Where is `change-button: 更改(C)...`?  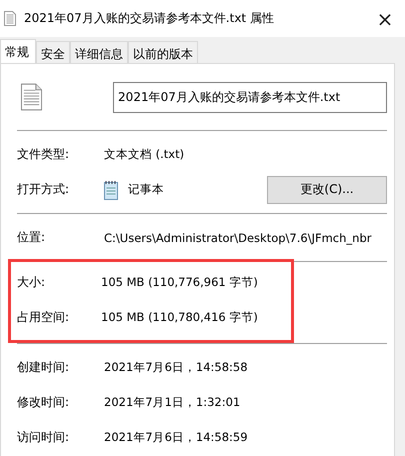
change-button: 更改(C)... is located at coordinates (327, 190).